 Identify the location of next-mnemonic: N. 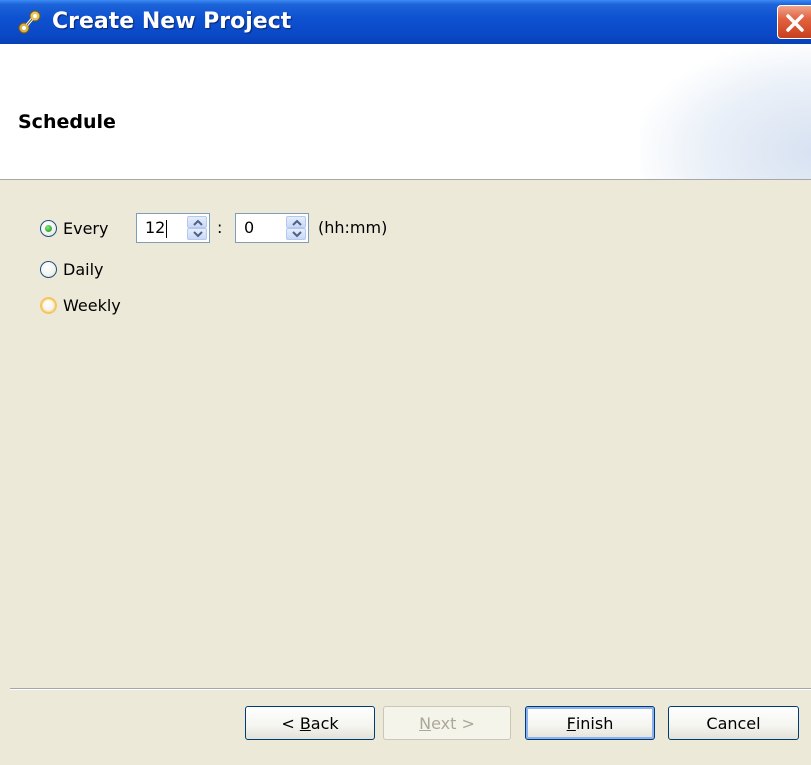
(425, 723).